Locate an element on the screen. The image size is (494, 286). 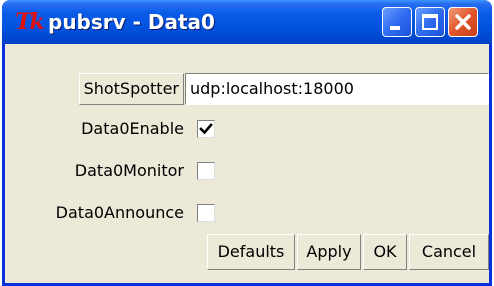
data0-announce-checkbox is located at coordinates (206, 213).